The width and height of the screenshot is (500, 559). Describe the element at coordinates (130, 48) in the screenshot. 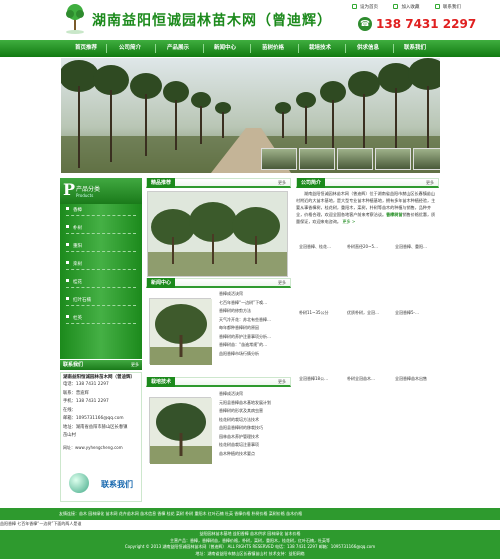

I see `nav-about: 公司简介` at that location.